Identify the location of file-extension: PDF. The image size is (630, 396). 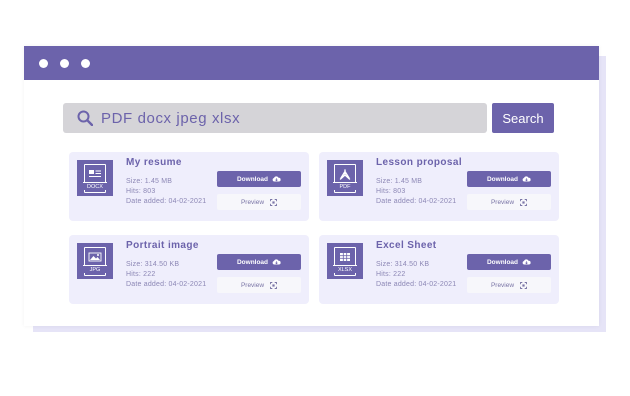
(345, 185).